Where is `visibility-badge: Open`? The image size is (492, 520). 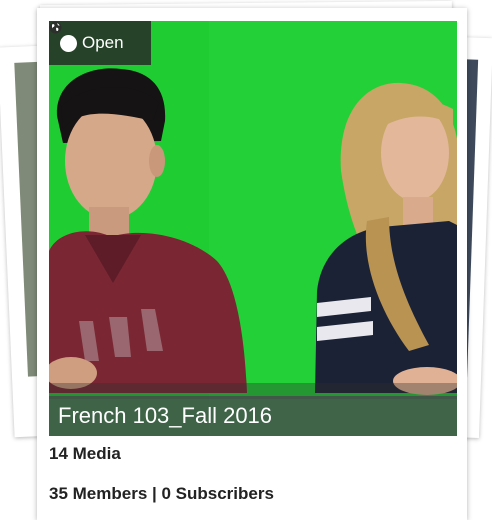 visibility-badge: Open is located at coordinates (100, 43).